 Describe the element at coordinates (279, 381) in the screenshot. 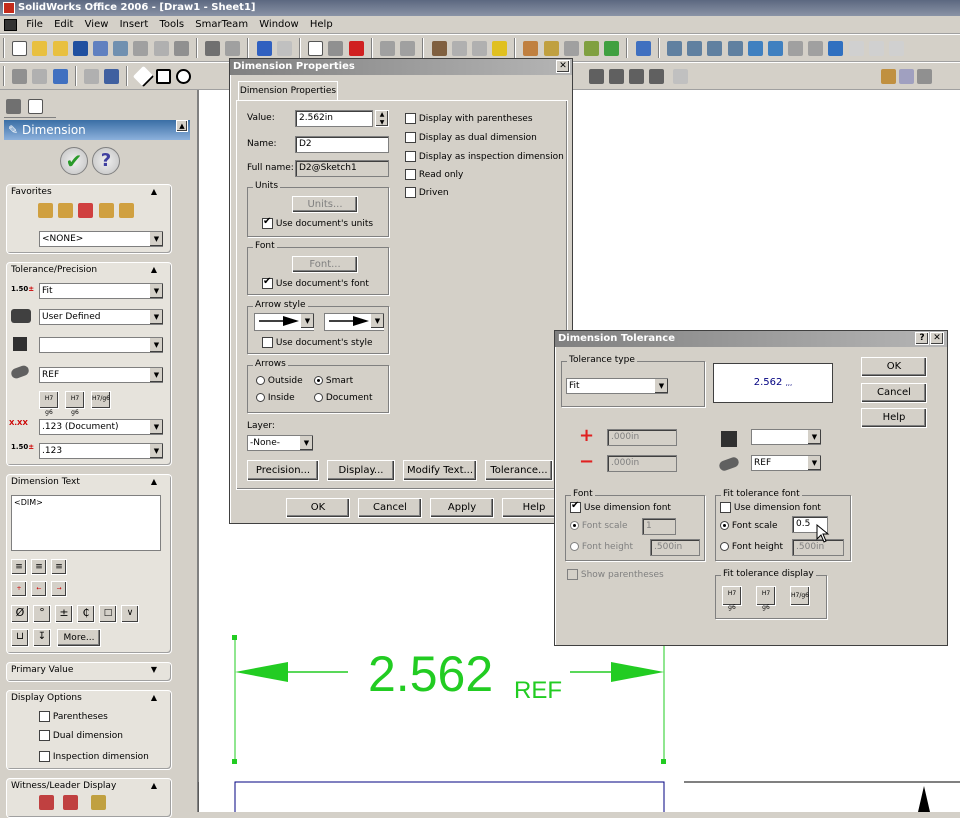

I see `outside-option: Outside` at that location.